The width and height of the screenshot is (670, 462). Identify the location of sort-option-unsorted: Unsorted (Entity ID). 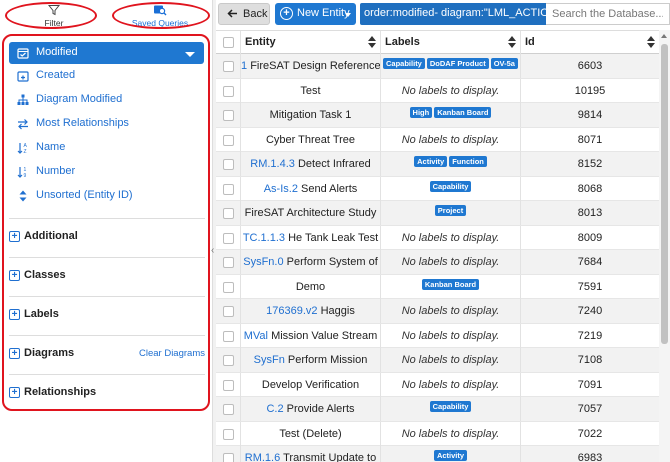
(106, 196).